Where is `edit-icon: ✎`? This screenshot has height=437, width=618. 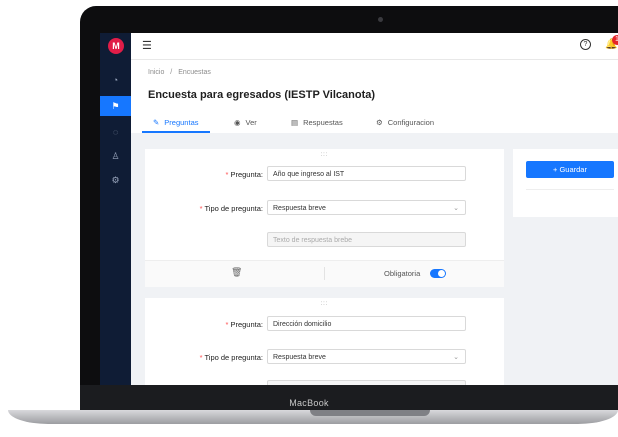
edit-icon: ✎ is located at coordinates (156, 122).